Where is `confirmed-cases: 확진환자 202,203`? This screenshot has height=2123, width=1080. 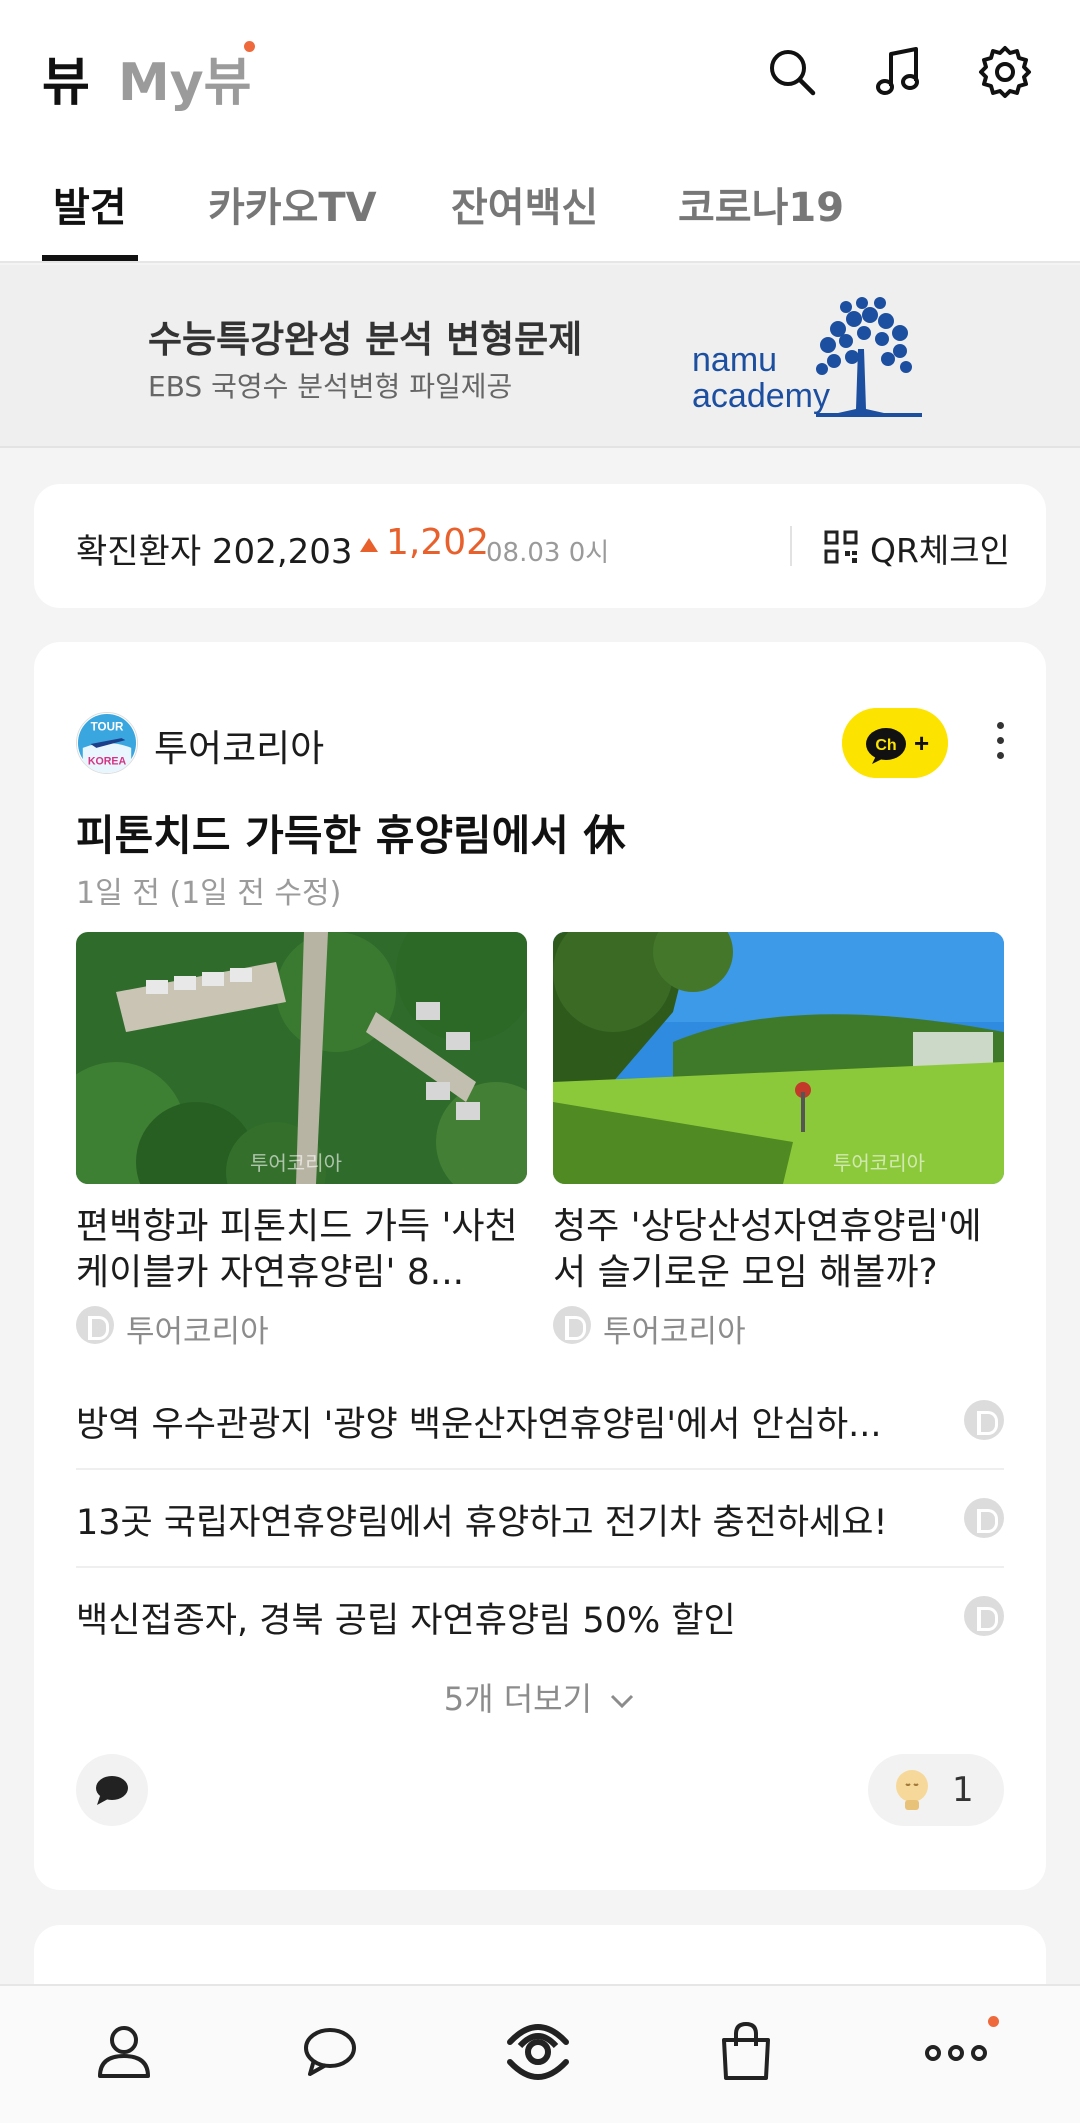 confirmed-cases: 확진환자 202,203 is located at coordinates (214, 548).